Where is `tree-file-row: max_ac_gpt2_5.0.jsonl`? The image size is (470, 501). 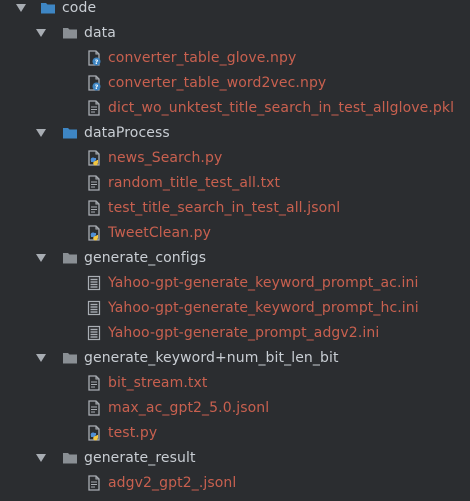 tree-file-row: max_ac_gpt2_5.0.jsonl is located at coordinates (235, 408).